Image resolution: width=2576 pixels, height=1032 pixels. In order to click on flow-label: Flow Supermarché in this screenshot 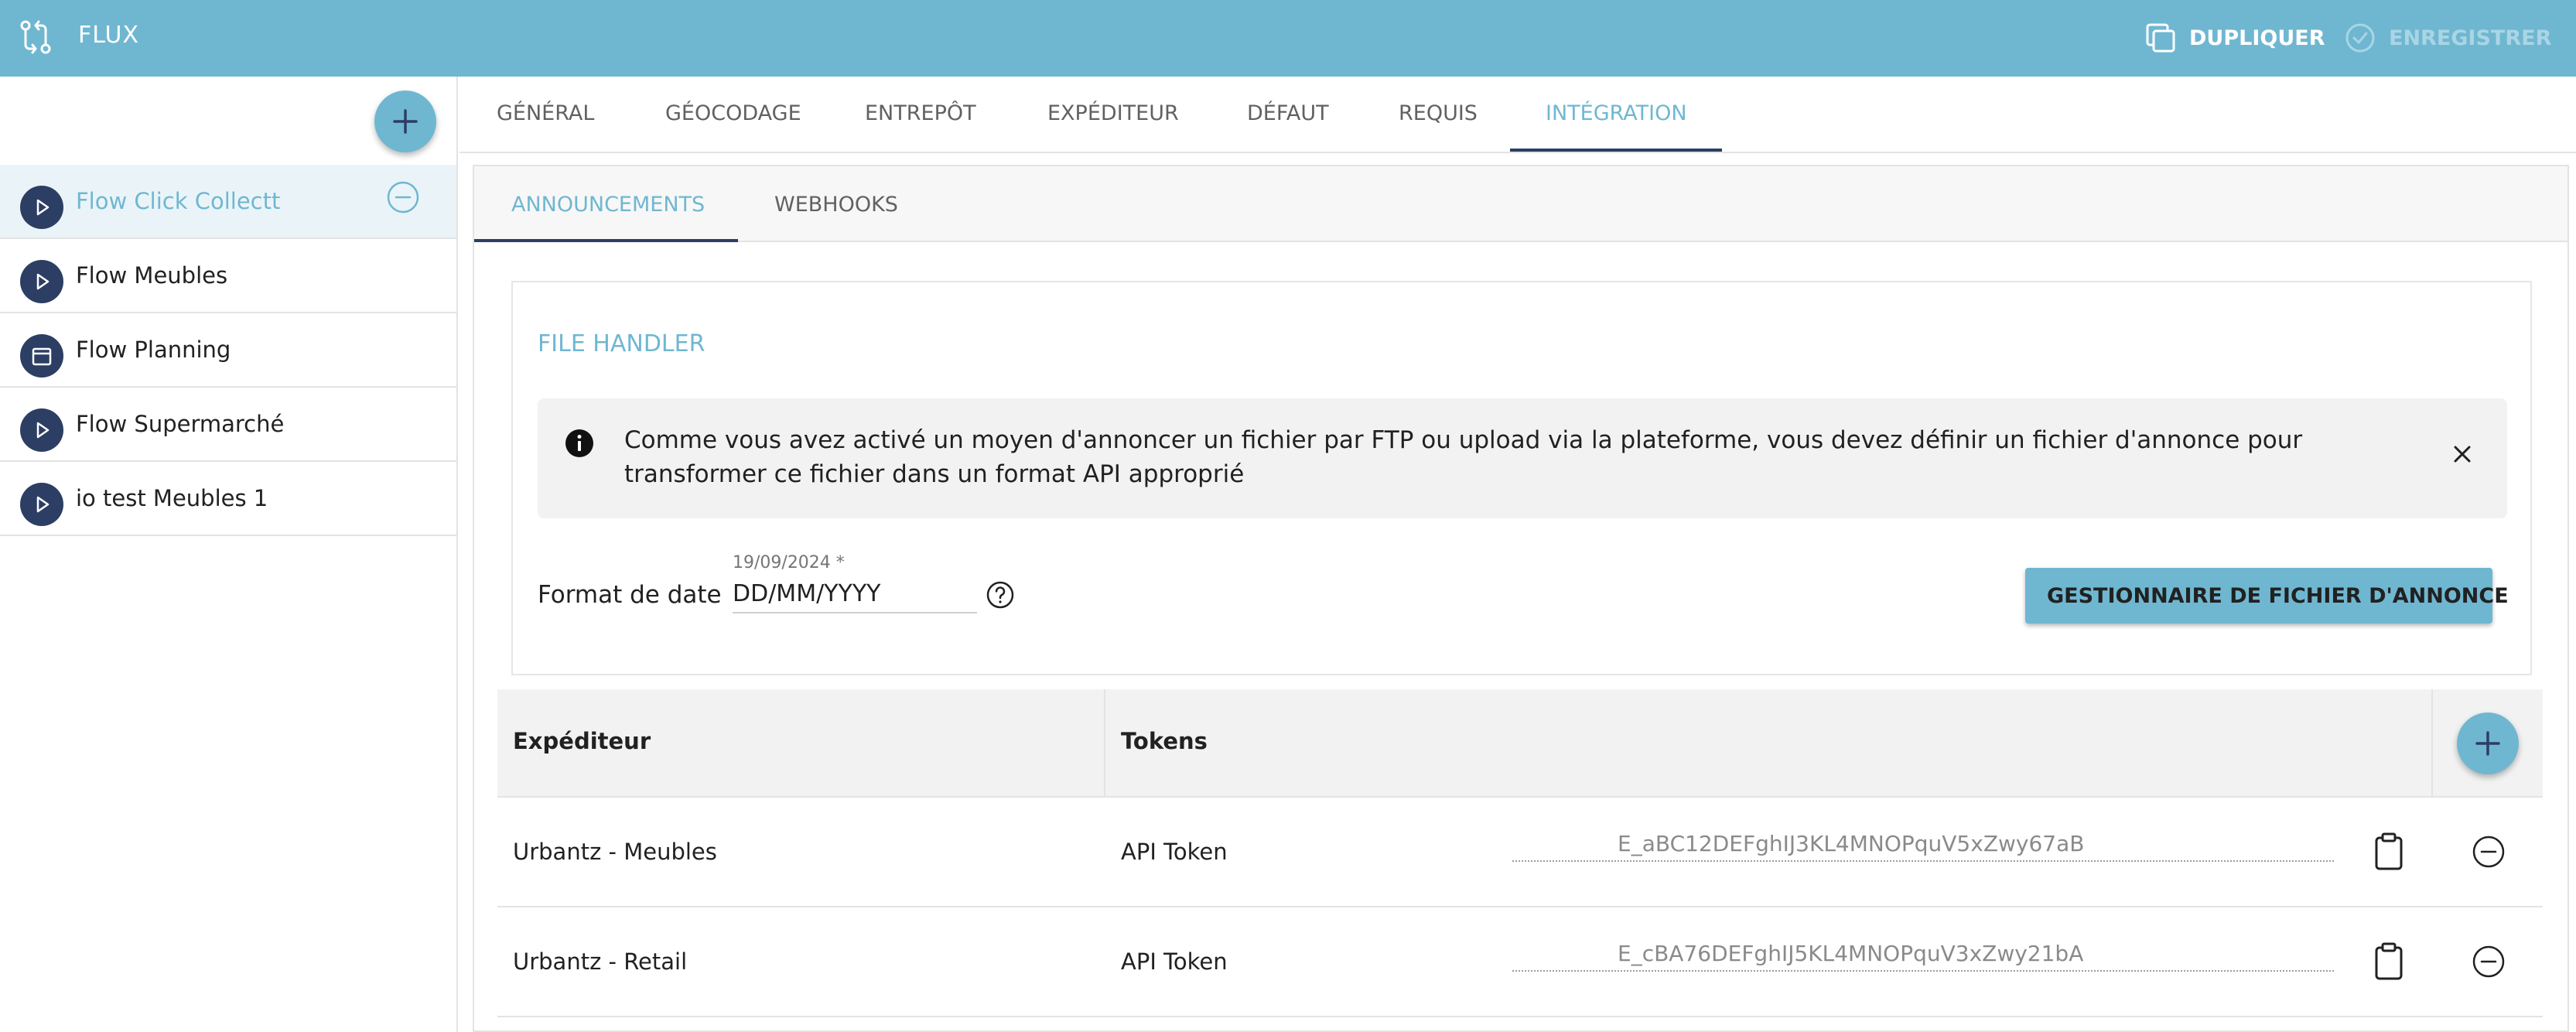, I will do `click(180, 424)`.